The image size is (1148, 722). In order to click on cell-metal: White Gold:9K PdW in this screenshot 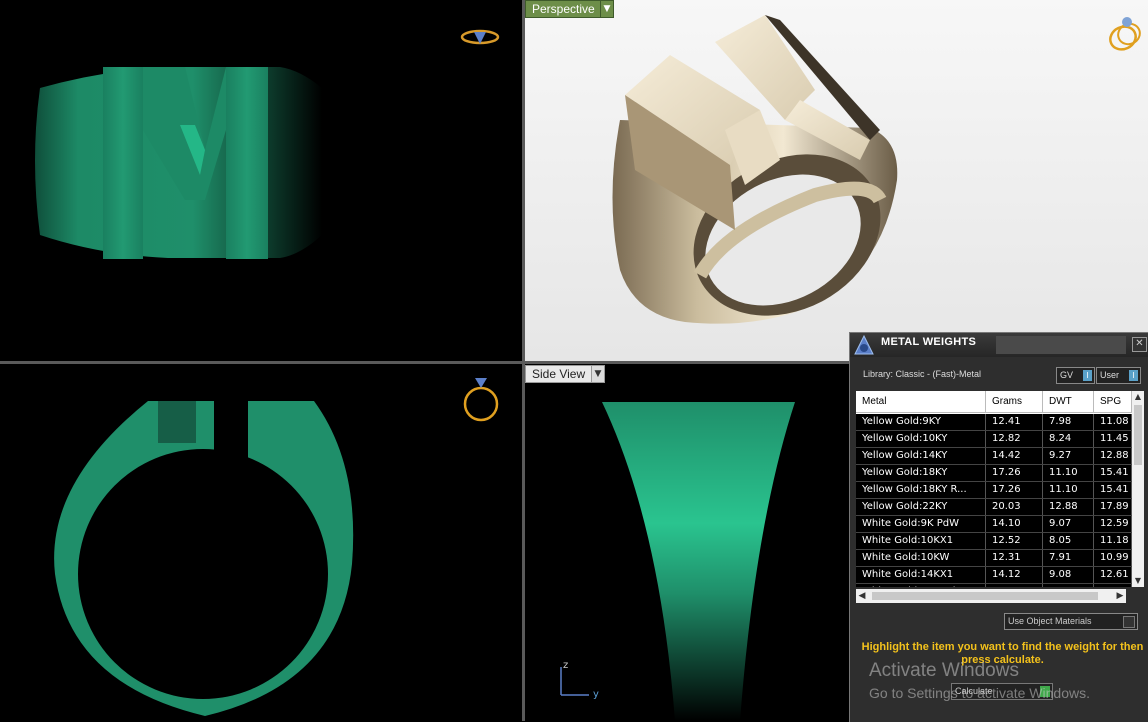, I will do `click(921, 524)`.